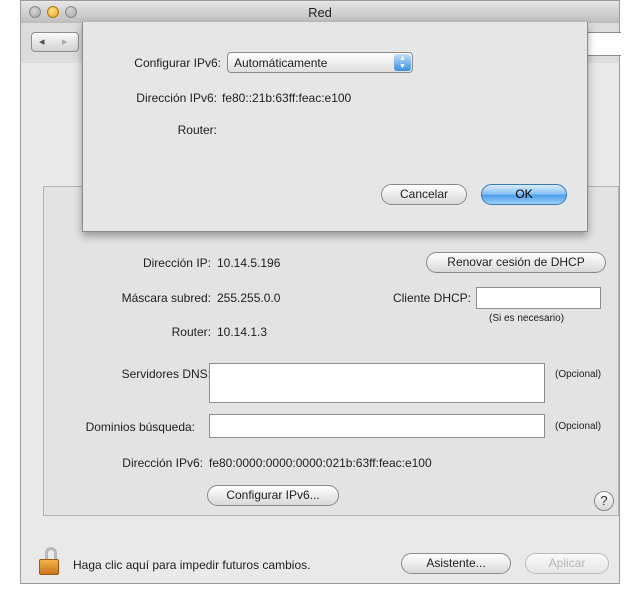 This screenshot has height=593, width=638. I want to click on dhcp-client-hint: (Si es necesario), so click(527, 318).